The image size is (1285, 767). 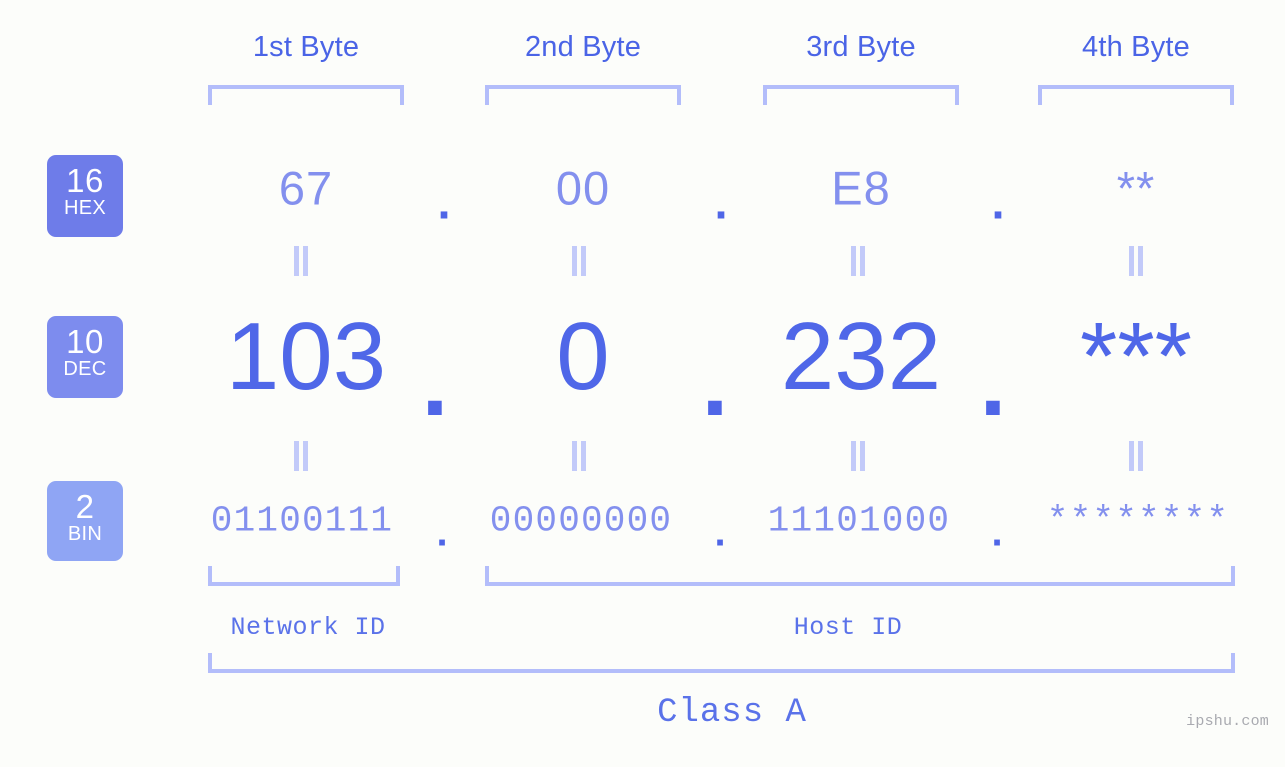 I want to click on hex-byte-4: **, so click(x=1136, y=188).